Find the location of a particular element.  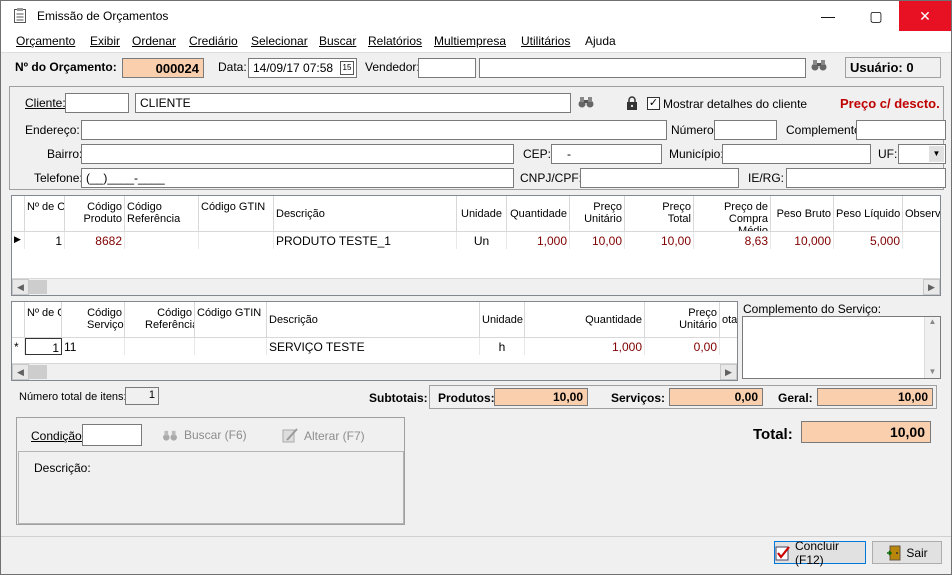

cell-obs is located at coordinates (921, 240).